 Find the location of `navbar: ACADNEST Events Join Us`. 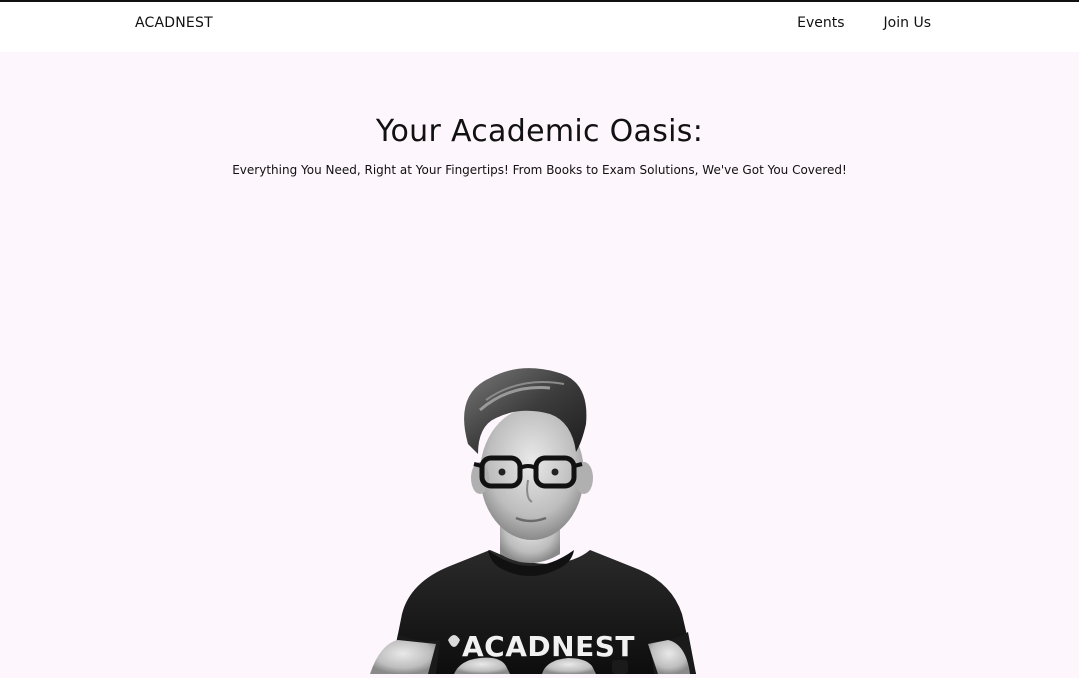

navbar: ACADNEST Events Join Us is located at coordinates (539, 27).